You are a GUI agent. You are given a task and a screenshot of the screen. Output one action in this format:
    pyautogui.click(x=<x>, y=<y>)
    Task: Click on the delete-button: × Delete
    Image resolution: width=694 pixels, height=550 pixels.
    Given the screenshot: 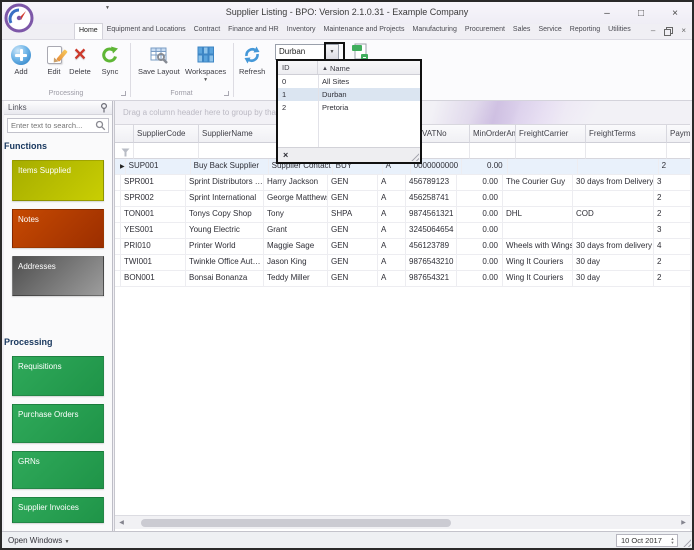 What is the action you would take?
    pyautogui.click(x=80, y=60)
    